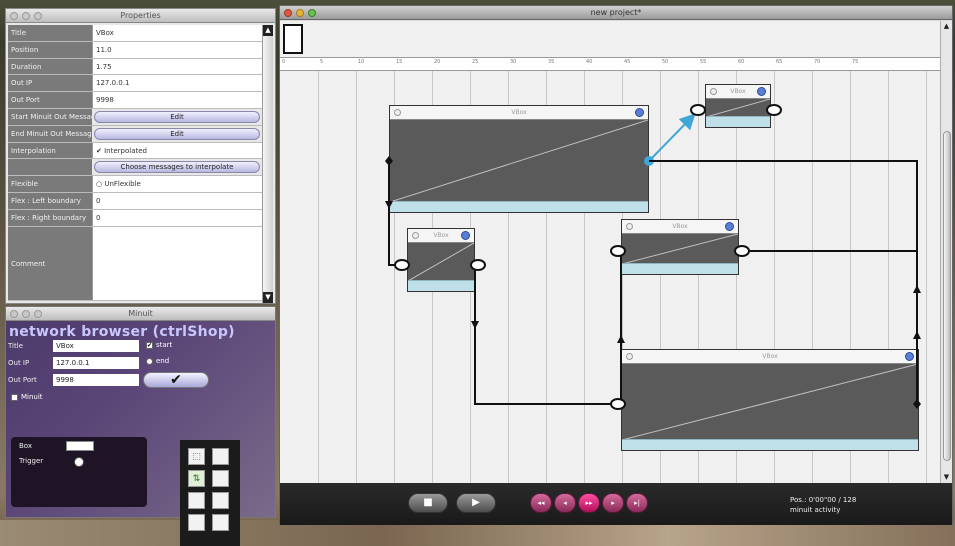 This screenshot has width=955, height=546. What do you see at coordinates (177, 167) in the screenshot?
I see `choose-messages-button: Choose messages to interpolate` at bounding box center [177, 167].